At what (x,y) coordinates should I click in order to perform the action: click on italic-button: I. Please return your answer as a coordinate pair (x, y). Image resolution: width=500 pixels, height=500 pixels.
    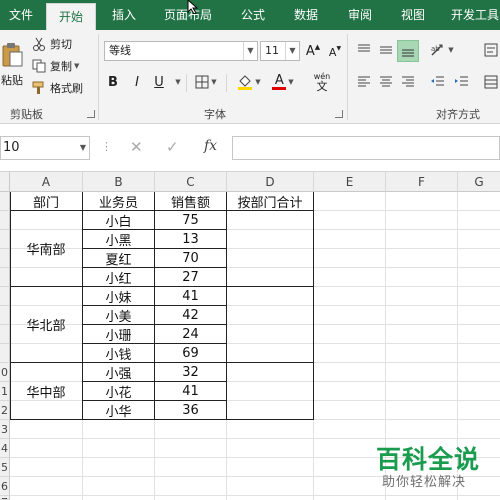
    Looking at the image, I should click on (137, 82).